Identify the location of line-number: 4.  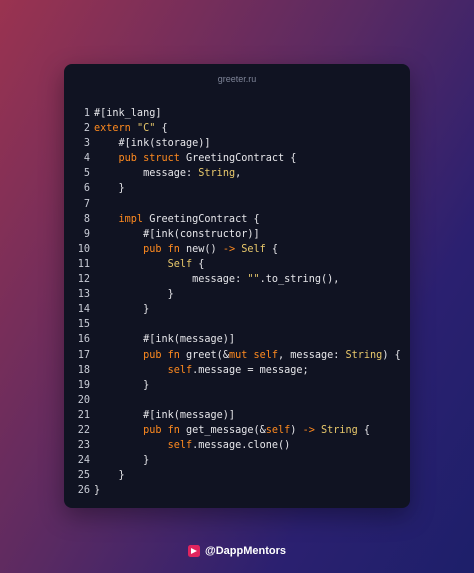
(86, 159).